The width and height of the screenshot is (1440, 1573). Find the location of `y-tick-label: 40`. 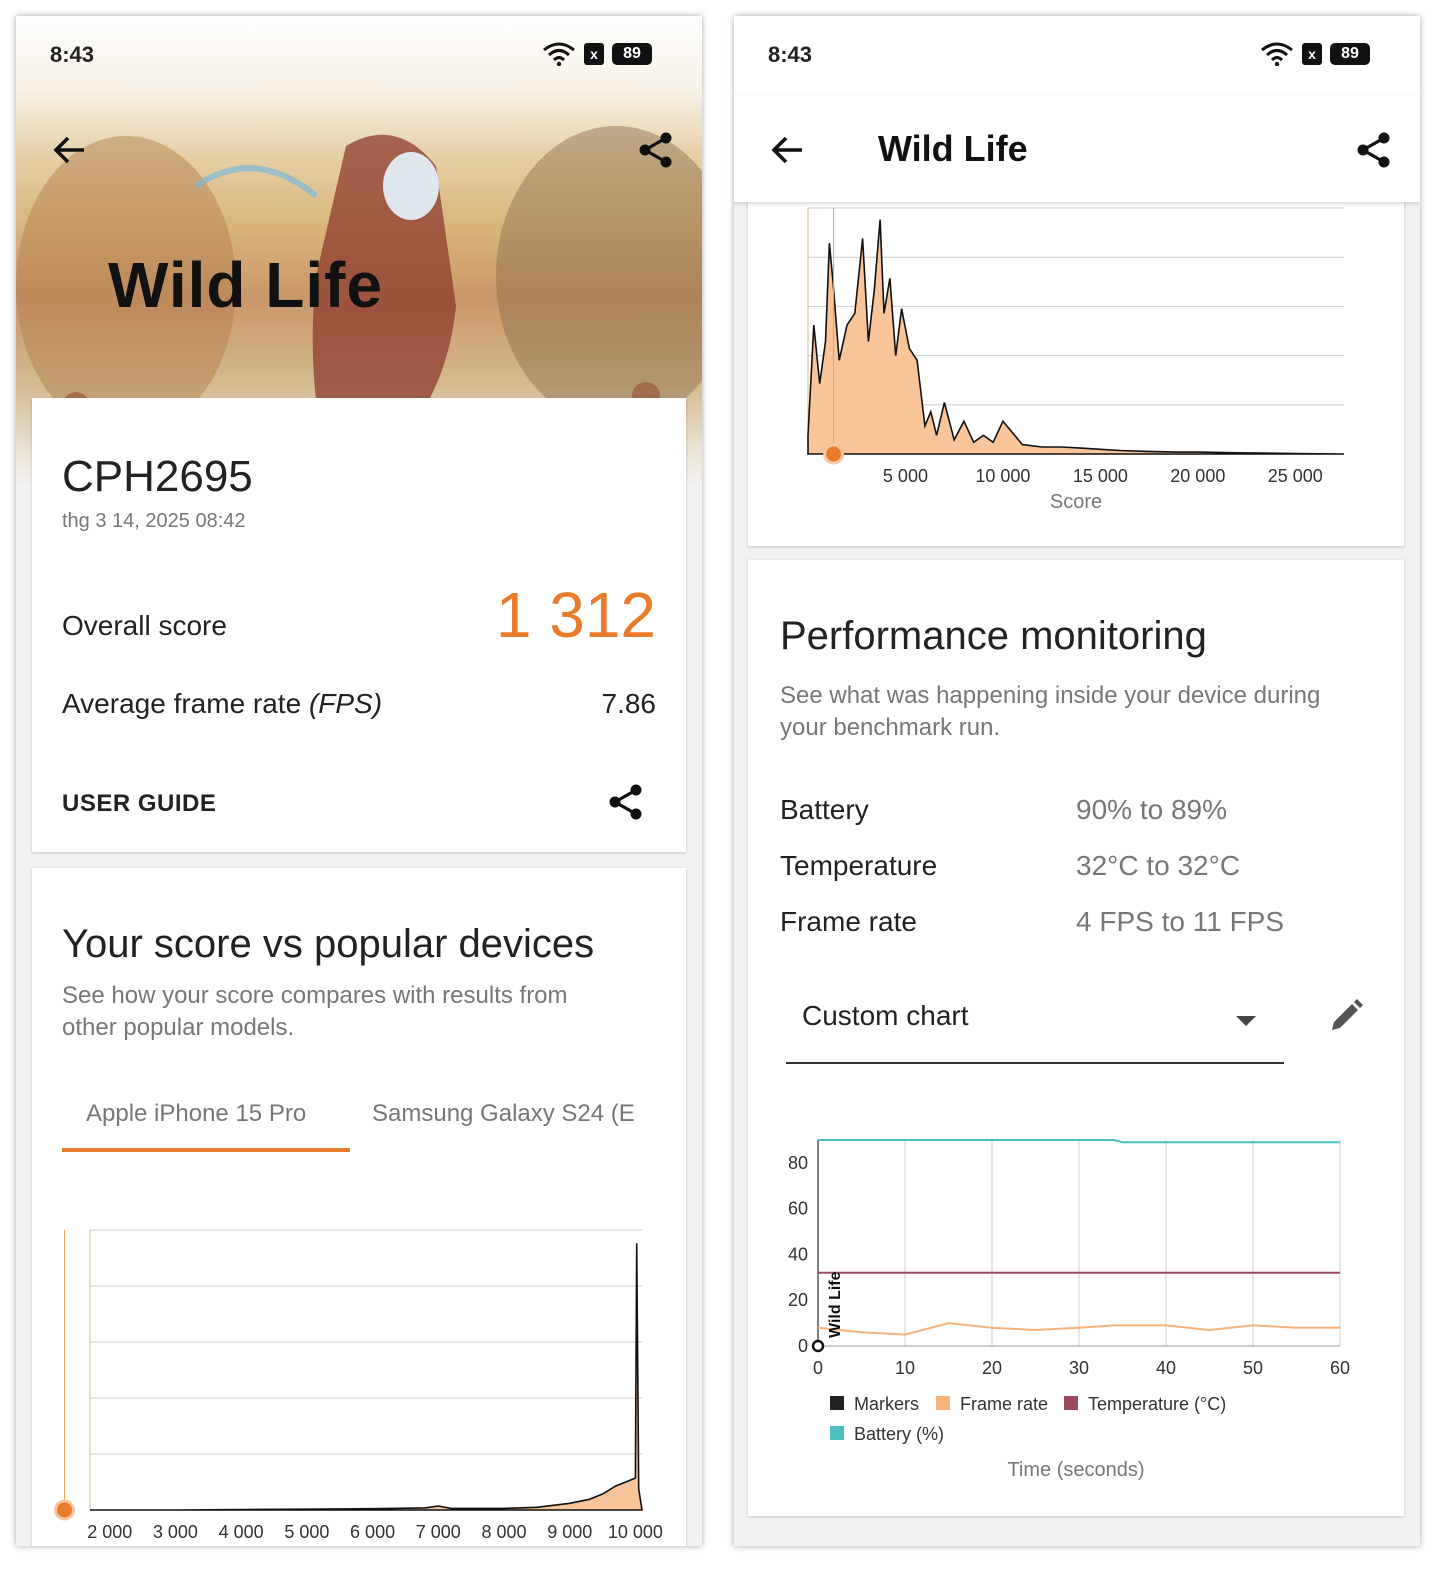

y-tick-label: 40 is located at coordinates (798, 1254).